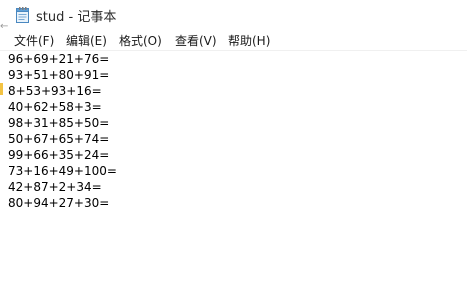  I want to click on menu-file: 文件(F), so click(34, 40).